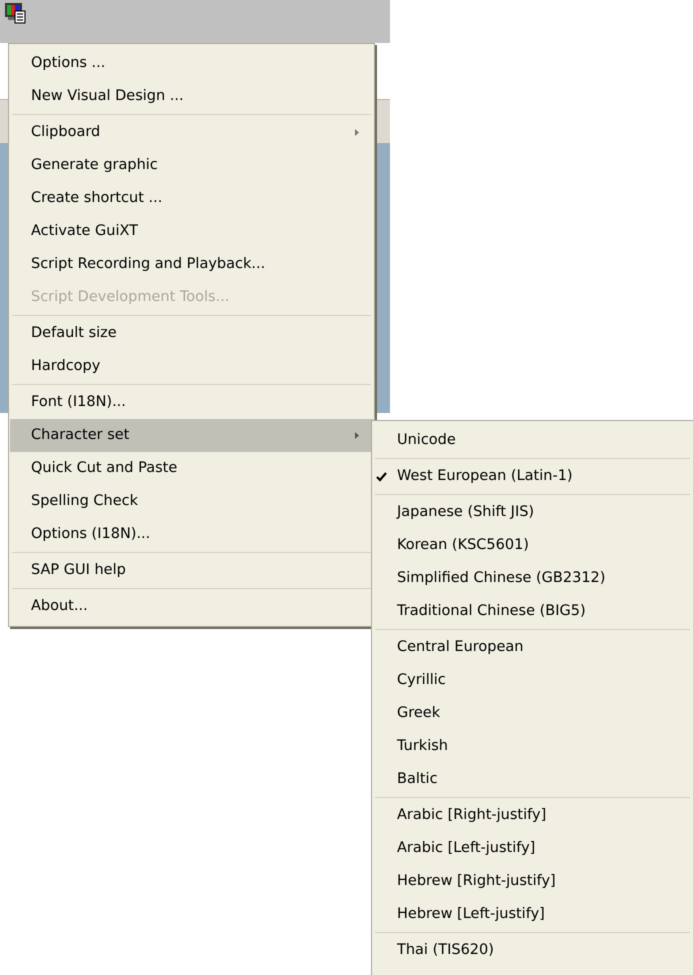 The width and height of the screenshot is (693, 975). Describe the element at coordinates (191, 468) in the screenshot. I see `menu-item: Quick Cut and Paste` at that location.